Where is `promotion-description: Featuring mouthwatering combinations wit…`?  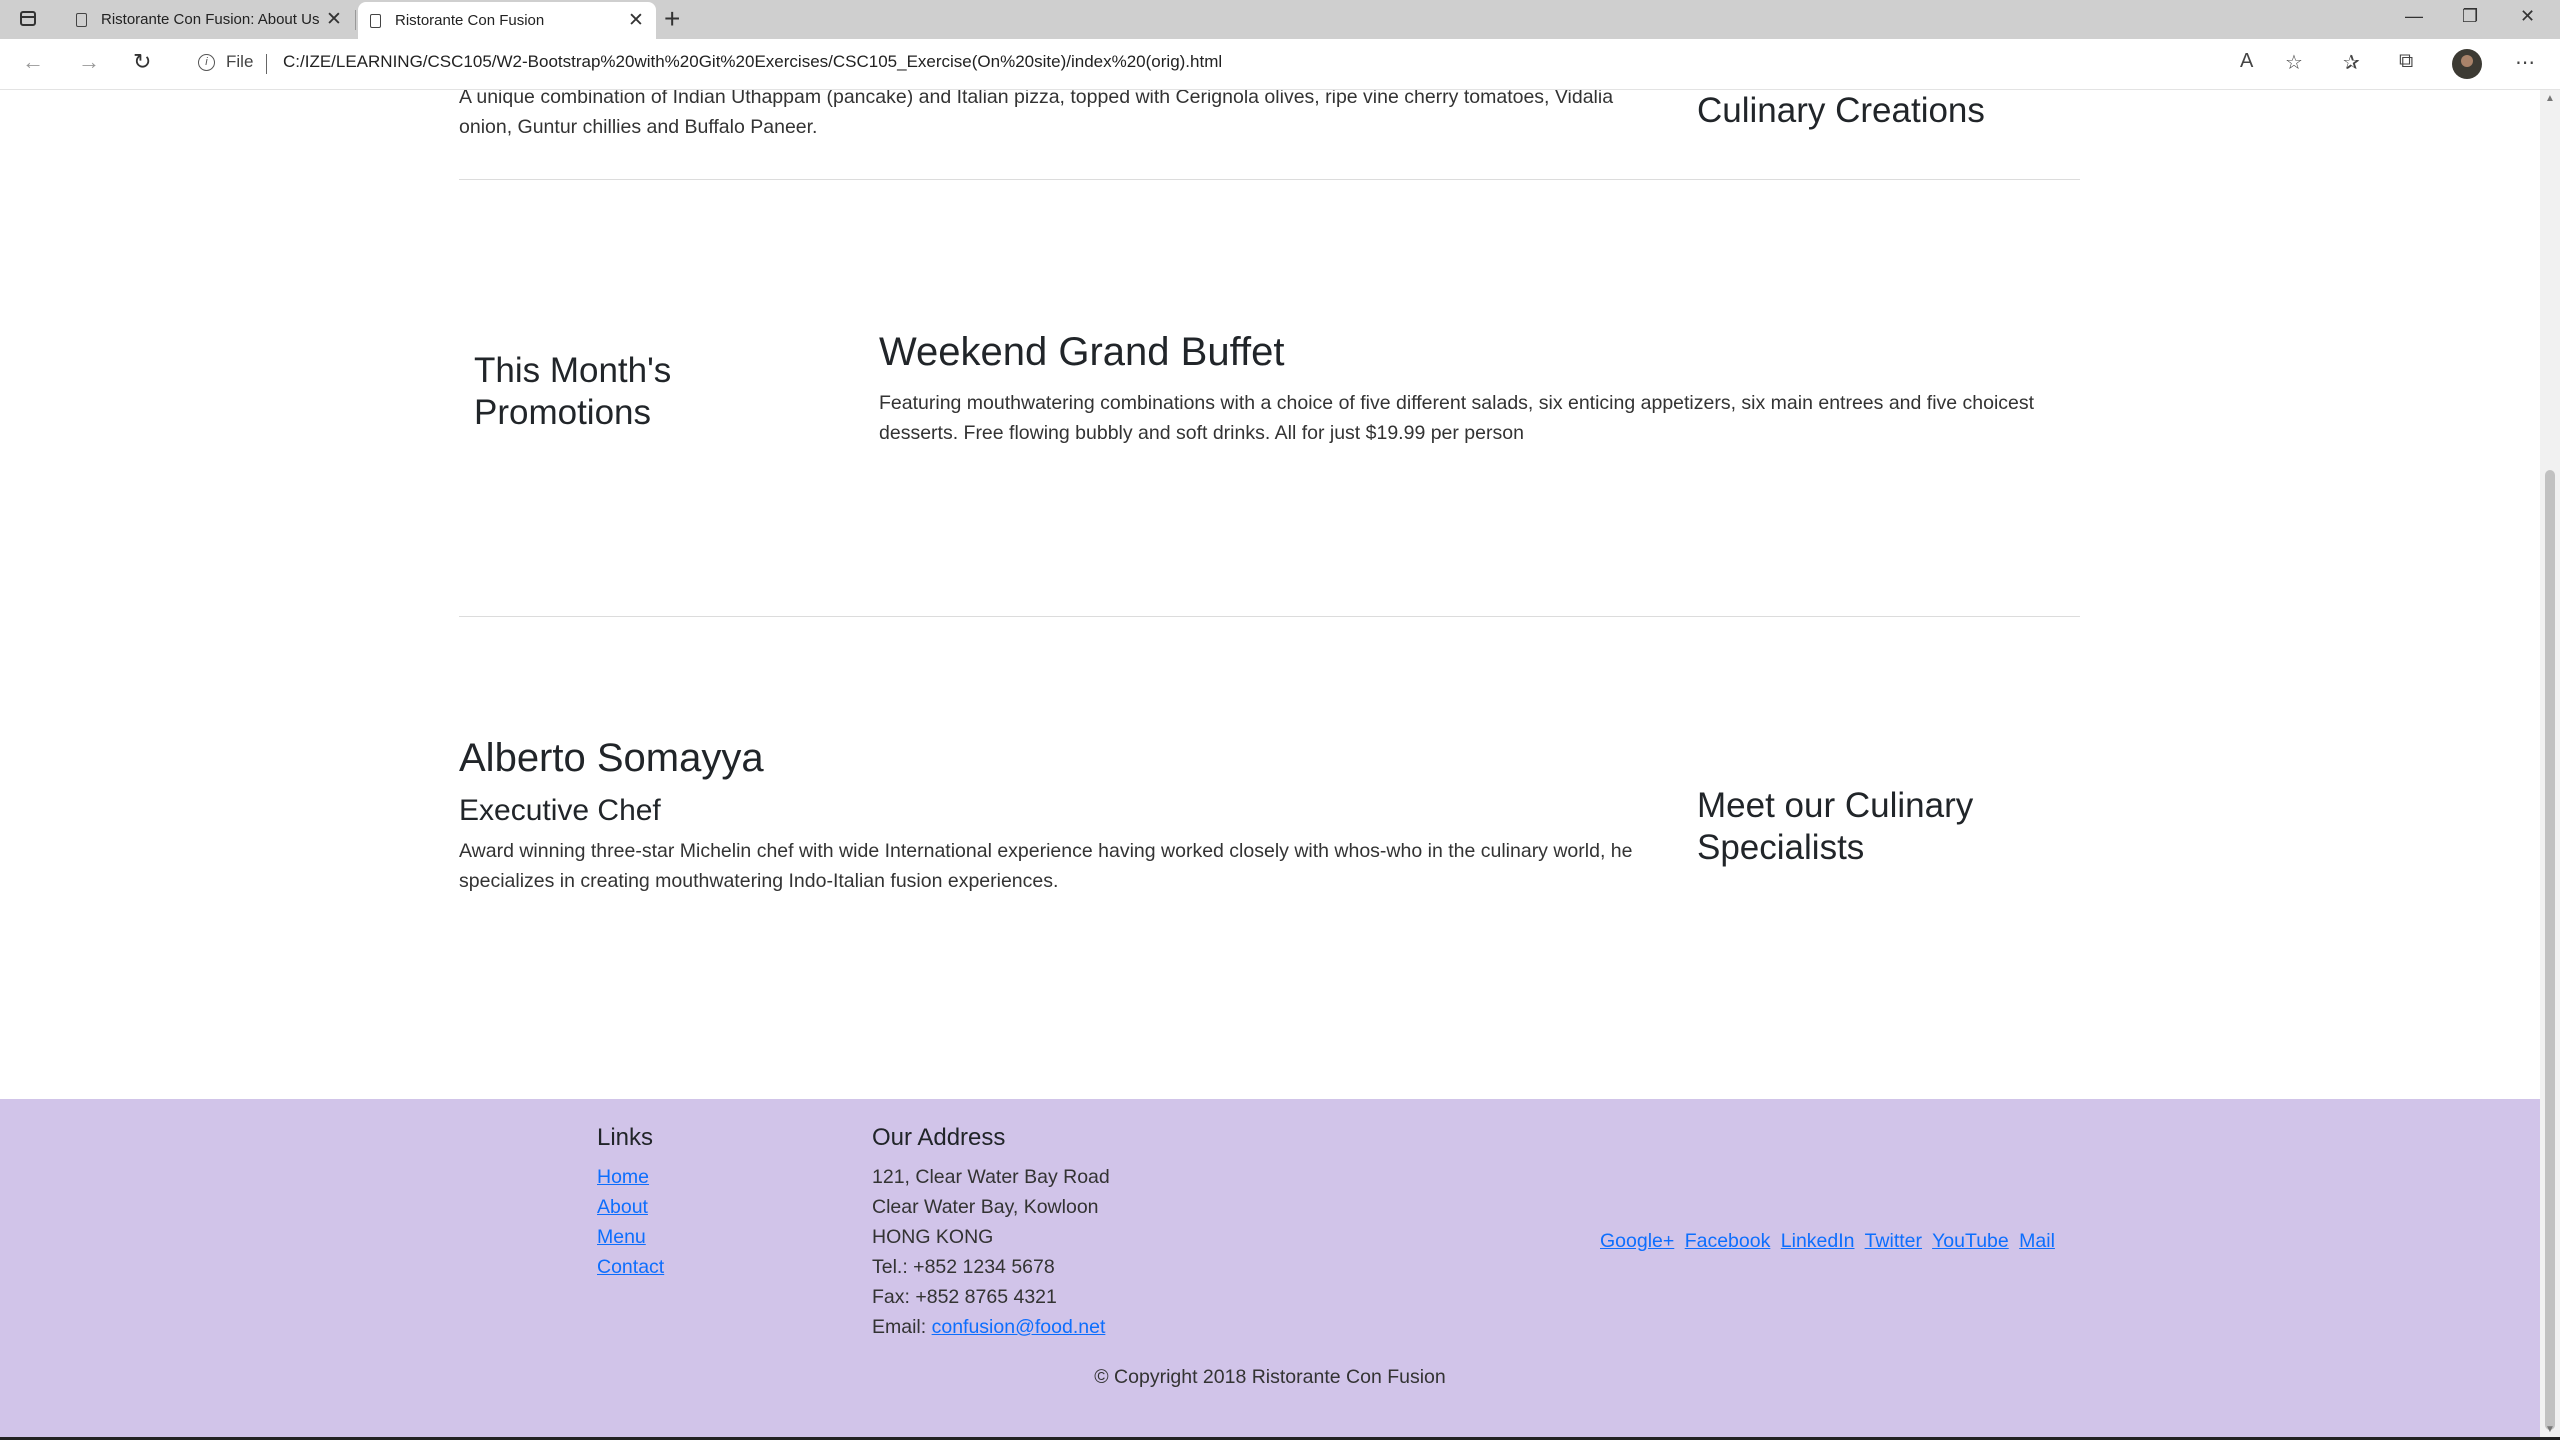
promotion-description: Featuring mouthwatering combinations wit… is located at coordinates (1457, 418).